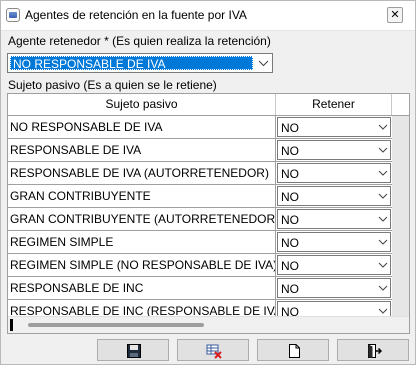 Image resolution: width=416 pixels, height=365 pixels. I want to click on sujeto-pasivo-cell: NO RESPONSABLE DE IVA, so click(142, 127).